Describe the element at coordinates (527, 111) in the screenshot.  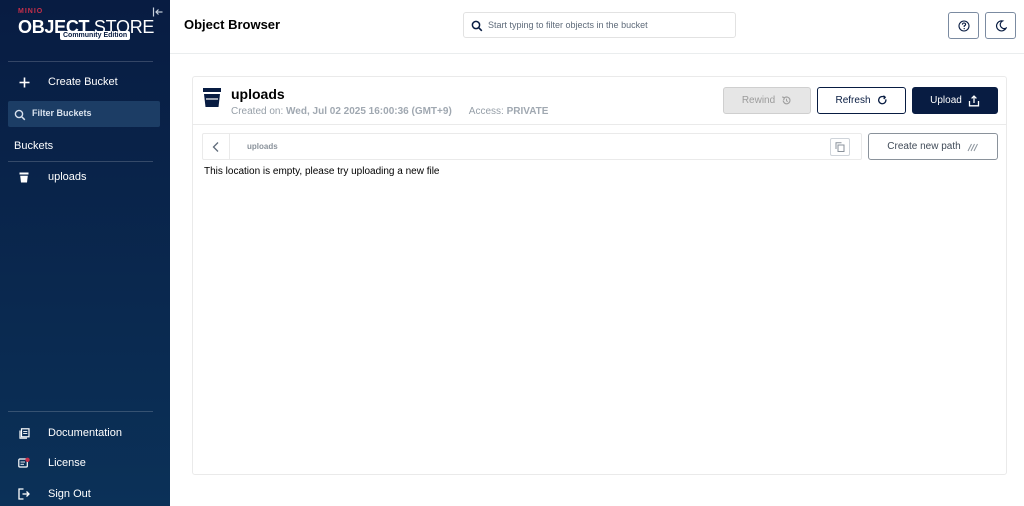
I see `access-value: PRIVATE` at that location.